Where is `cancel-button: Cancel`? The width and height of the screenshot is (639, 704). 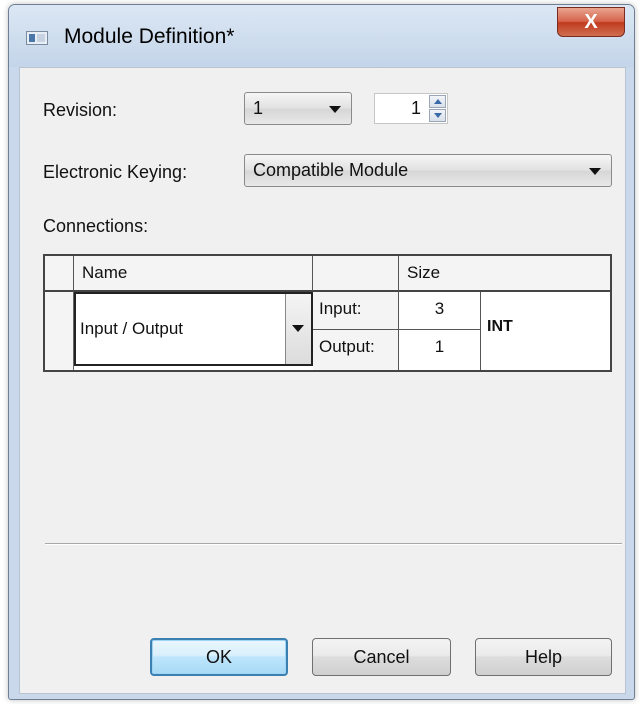
cancel-button: Cancel is located at coordinates (381, 657).